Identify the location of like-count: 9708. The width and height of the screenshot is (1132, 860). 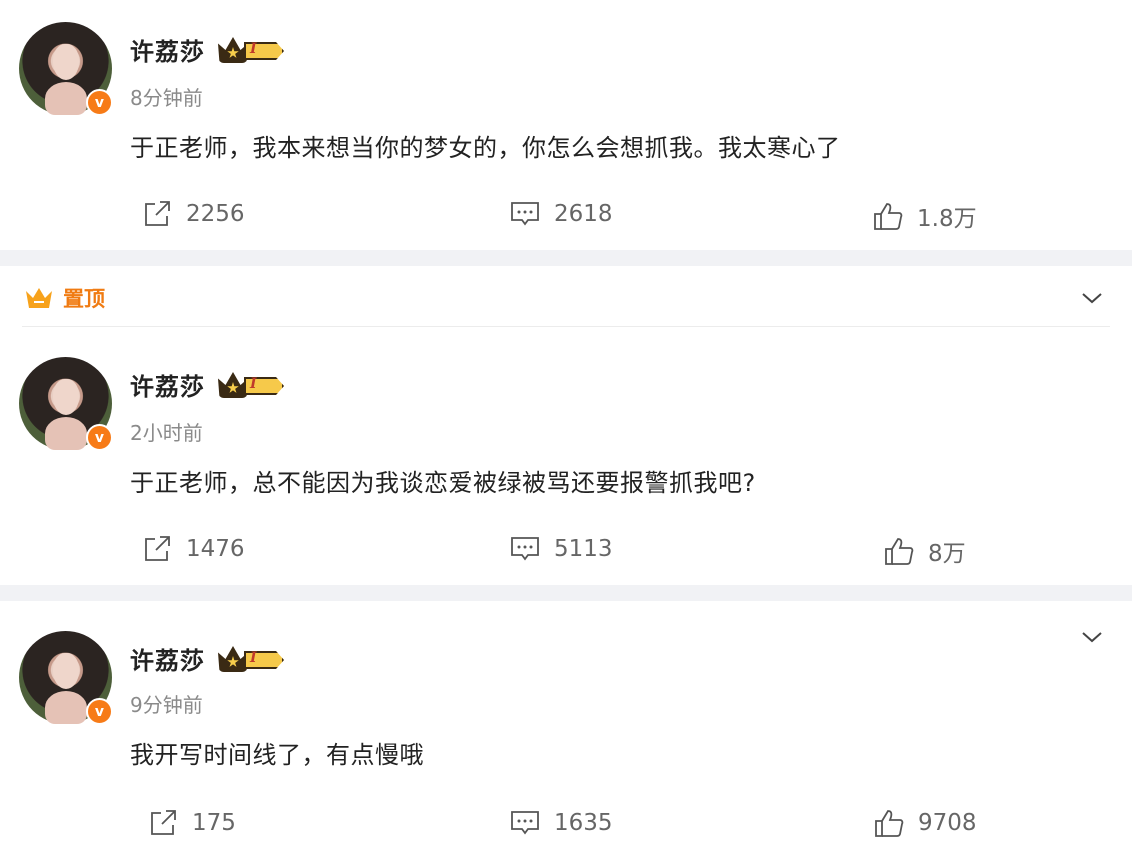
(947, 823).